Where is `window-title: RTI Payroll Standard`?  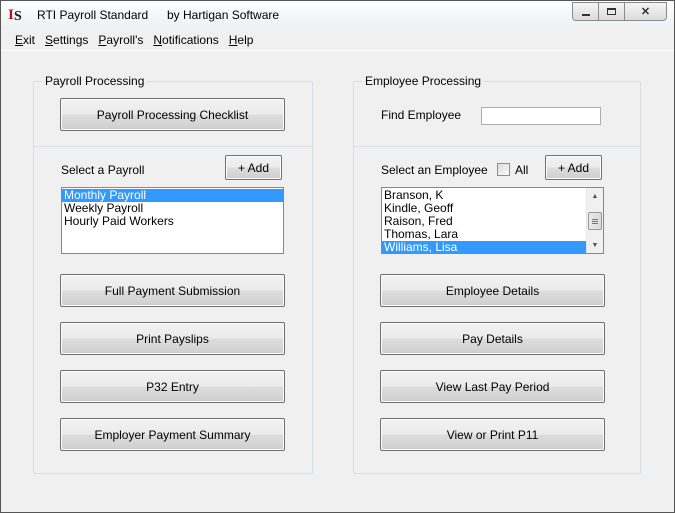
window-title: RTI Payroll Standard is located at coordinates (93, 15).